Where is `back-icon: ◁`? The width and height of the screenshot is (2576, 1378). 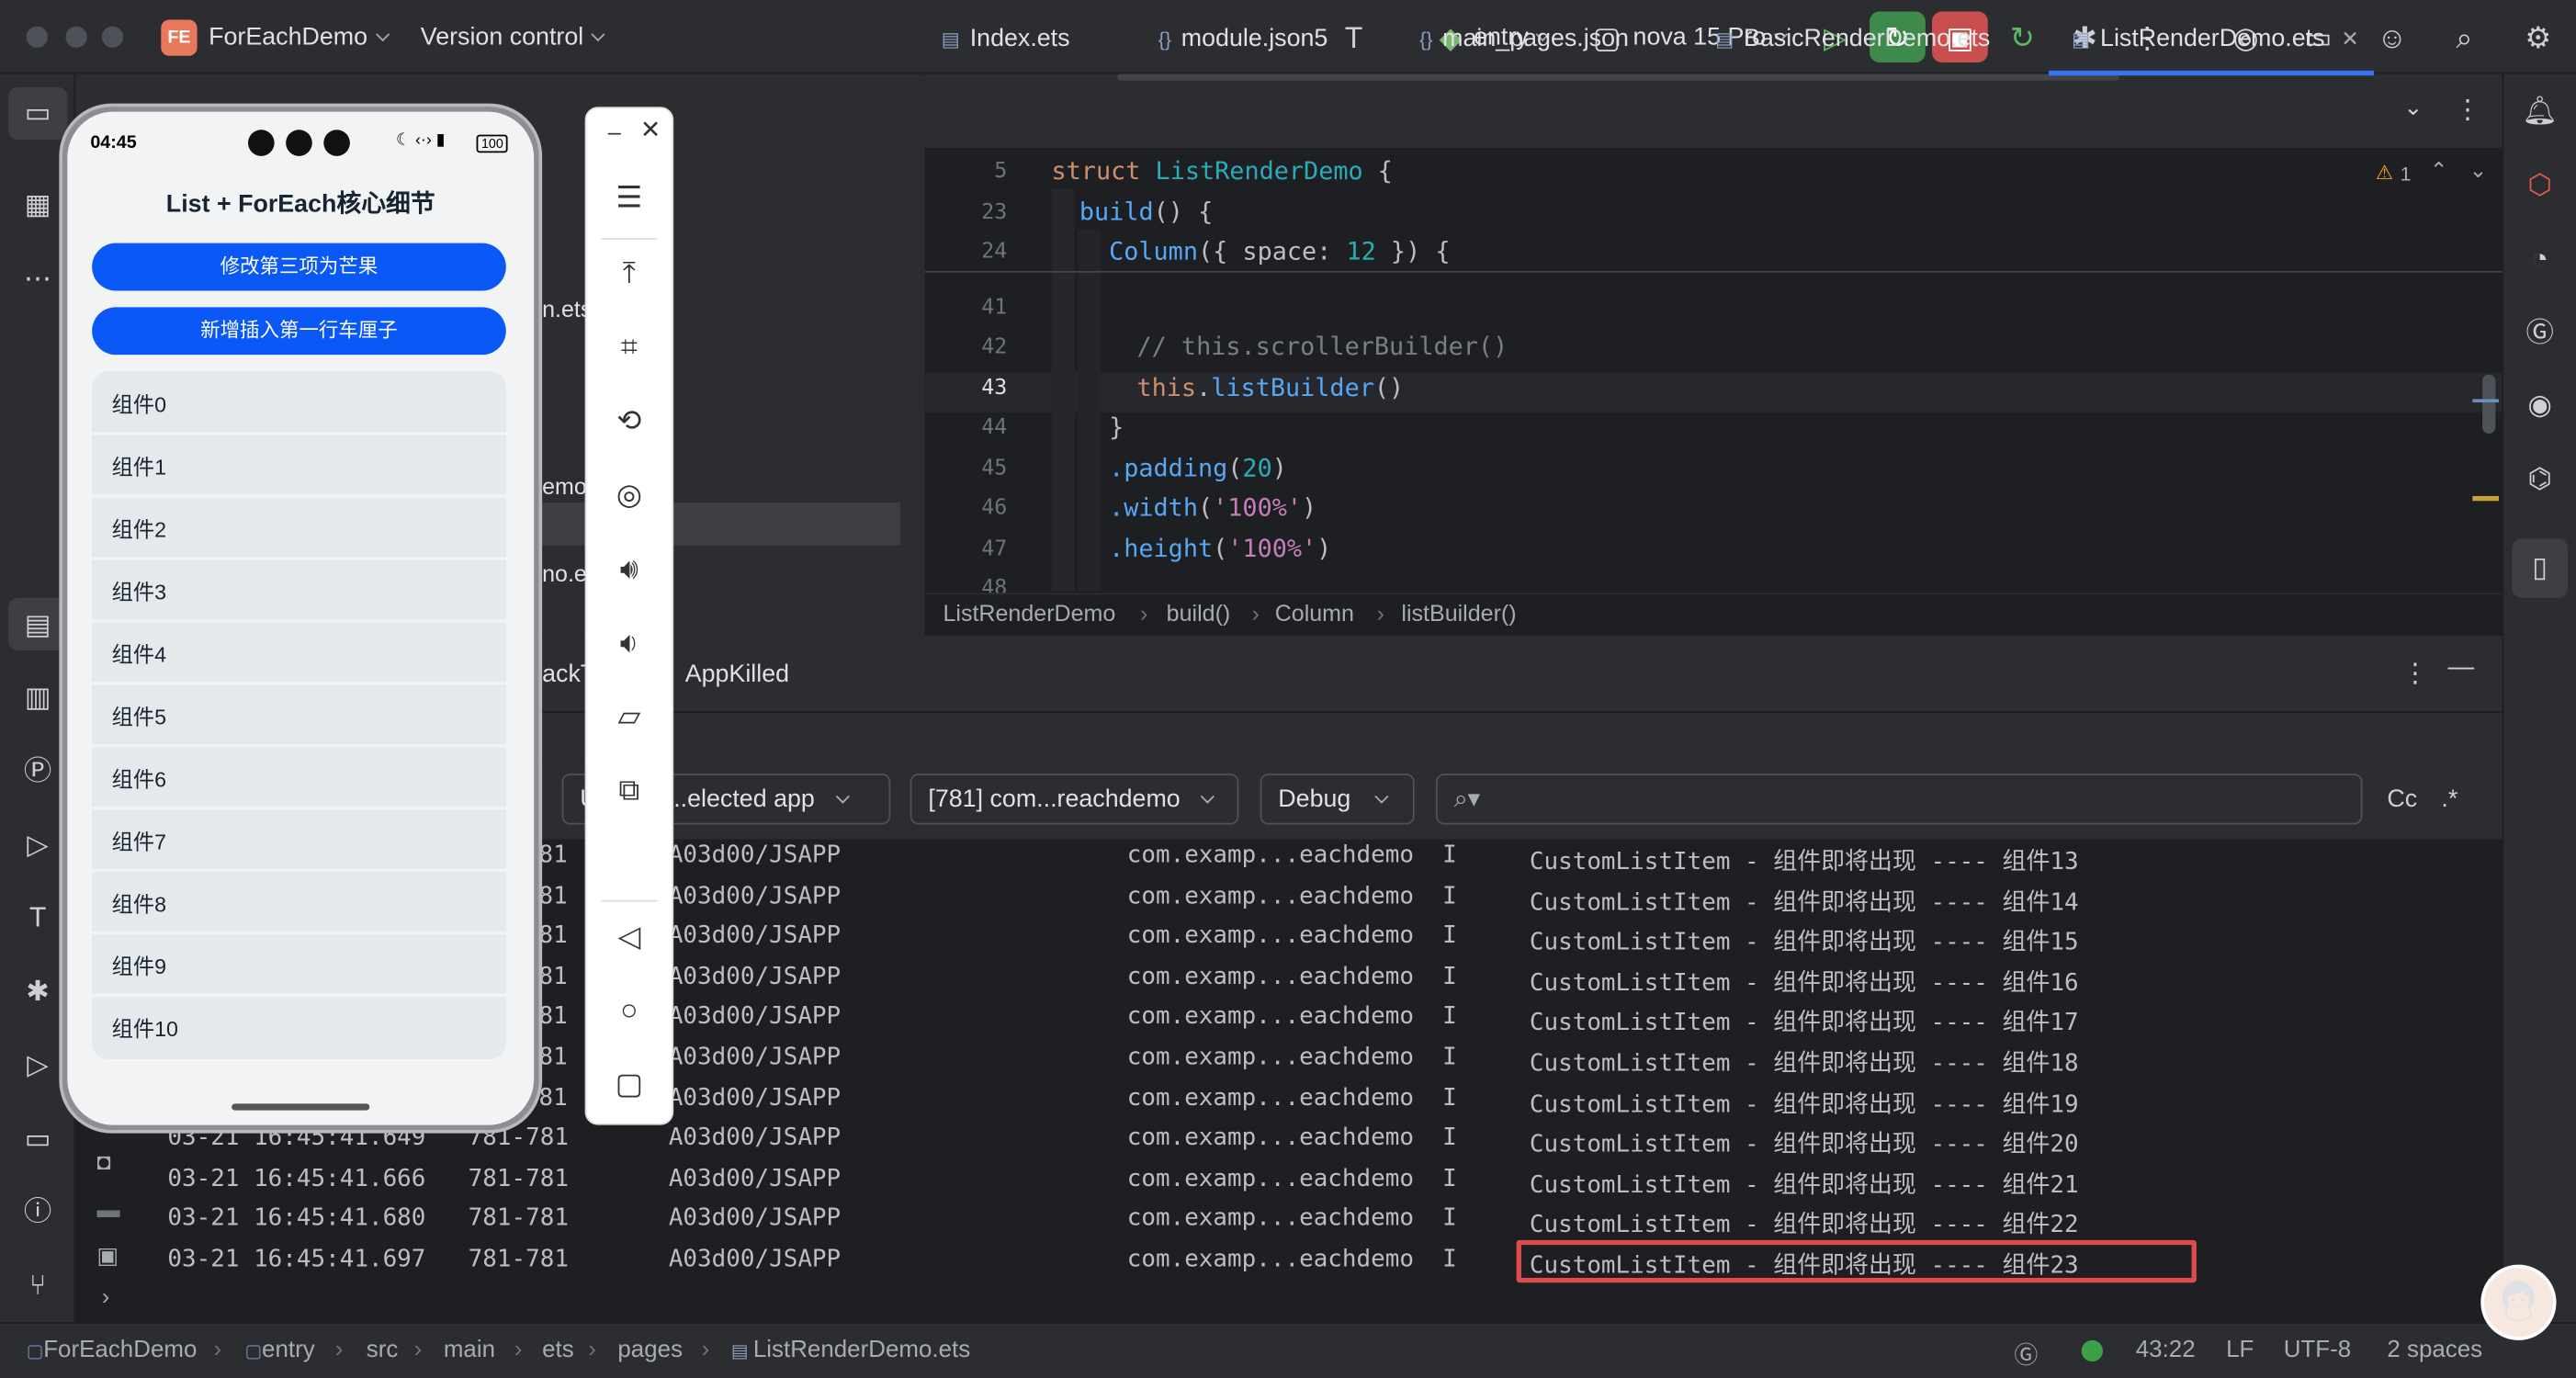 back-icon: ◁ is located at coordinates (629, 937).